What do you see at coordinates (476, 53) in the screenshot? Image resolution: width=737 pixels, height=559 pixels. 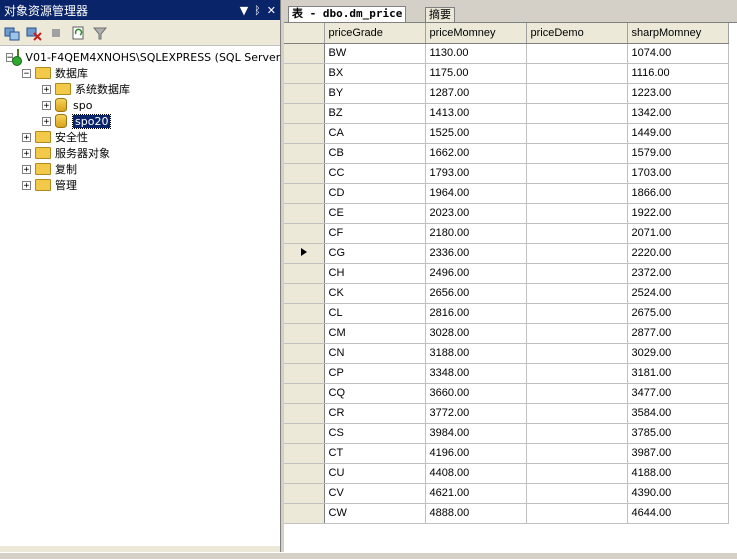 I see `grid-cell: 1130.00` at bounding box center [476, 53].